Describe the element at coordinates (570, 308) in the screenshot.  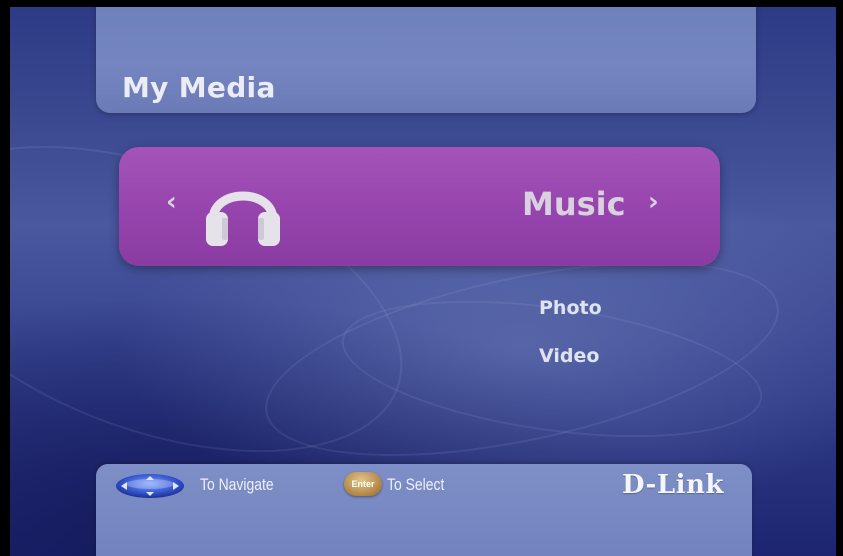
I see `menu-item-photo: Photo` at that location.